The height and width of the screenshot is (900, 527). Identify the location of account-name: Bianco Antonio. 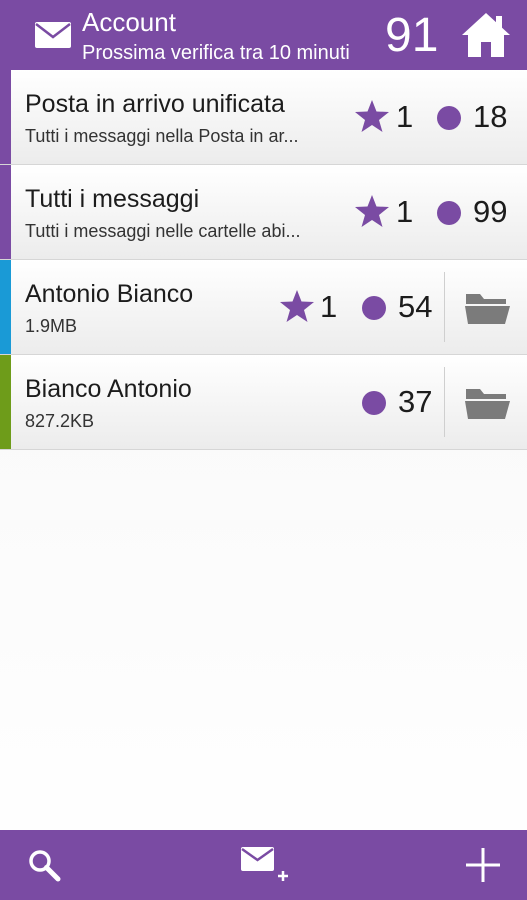
(108, 389).